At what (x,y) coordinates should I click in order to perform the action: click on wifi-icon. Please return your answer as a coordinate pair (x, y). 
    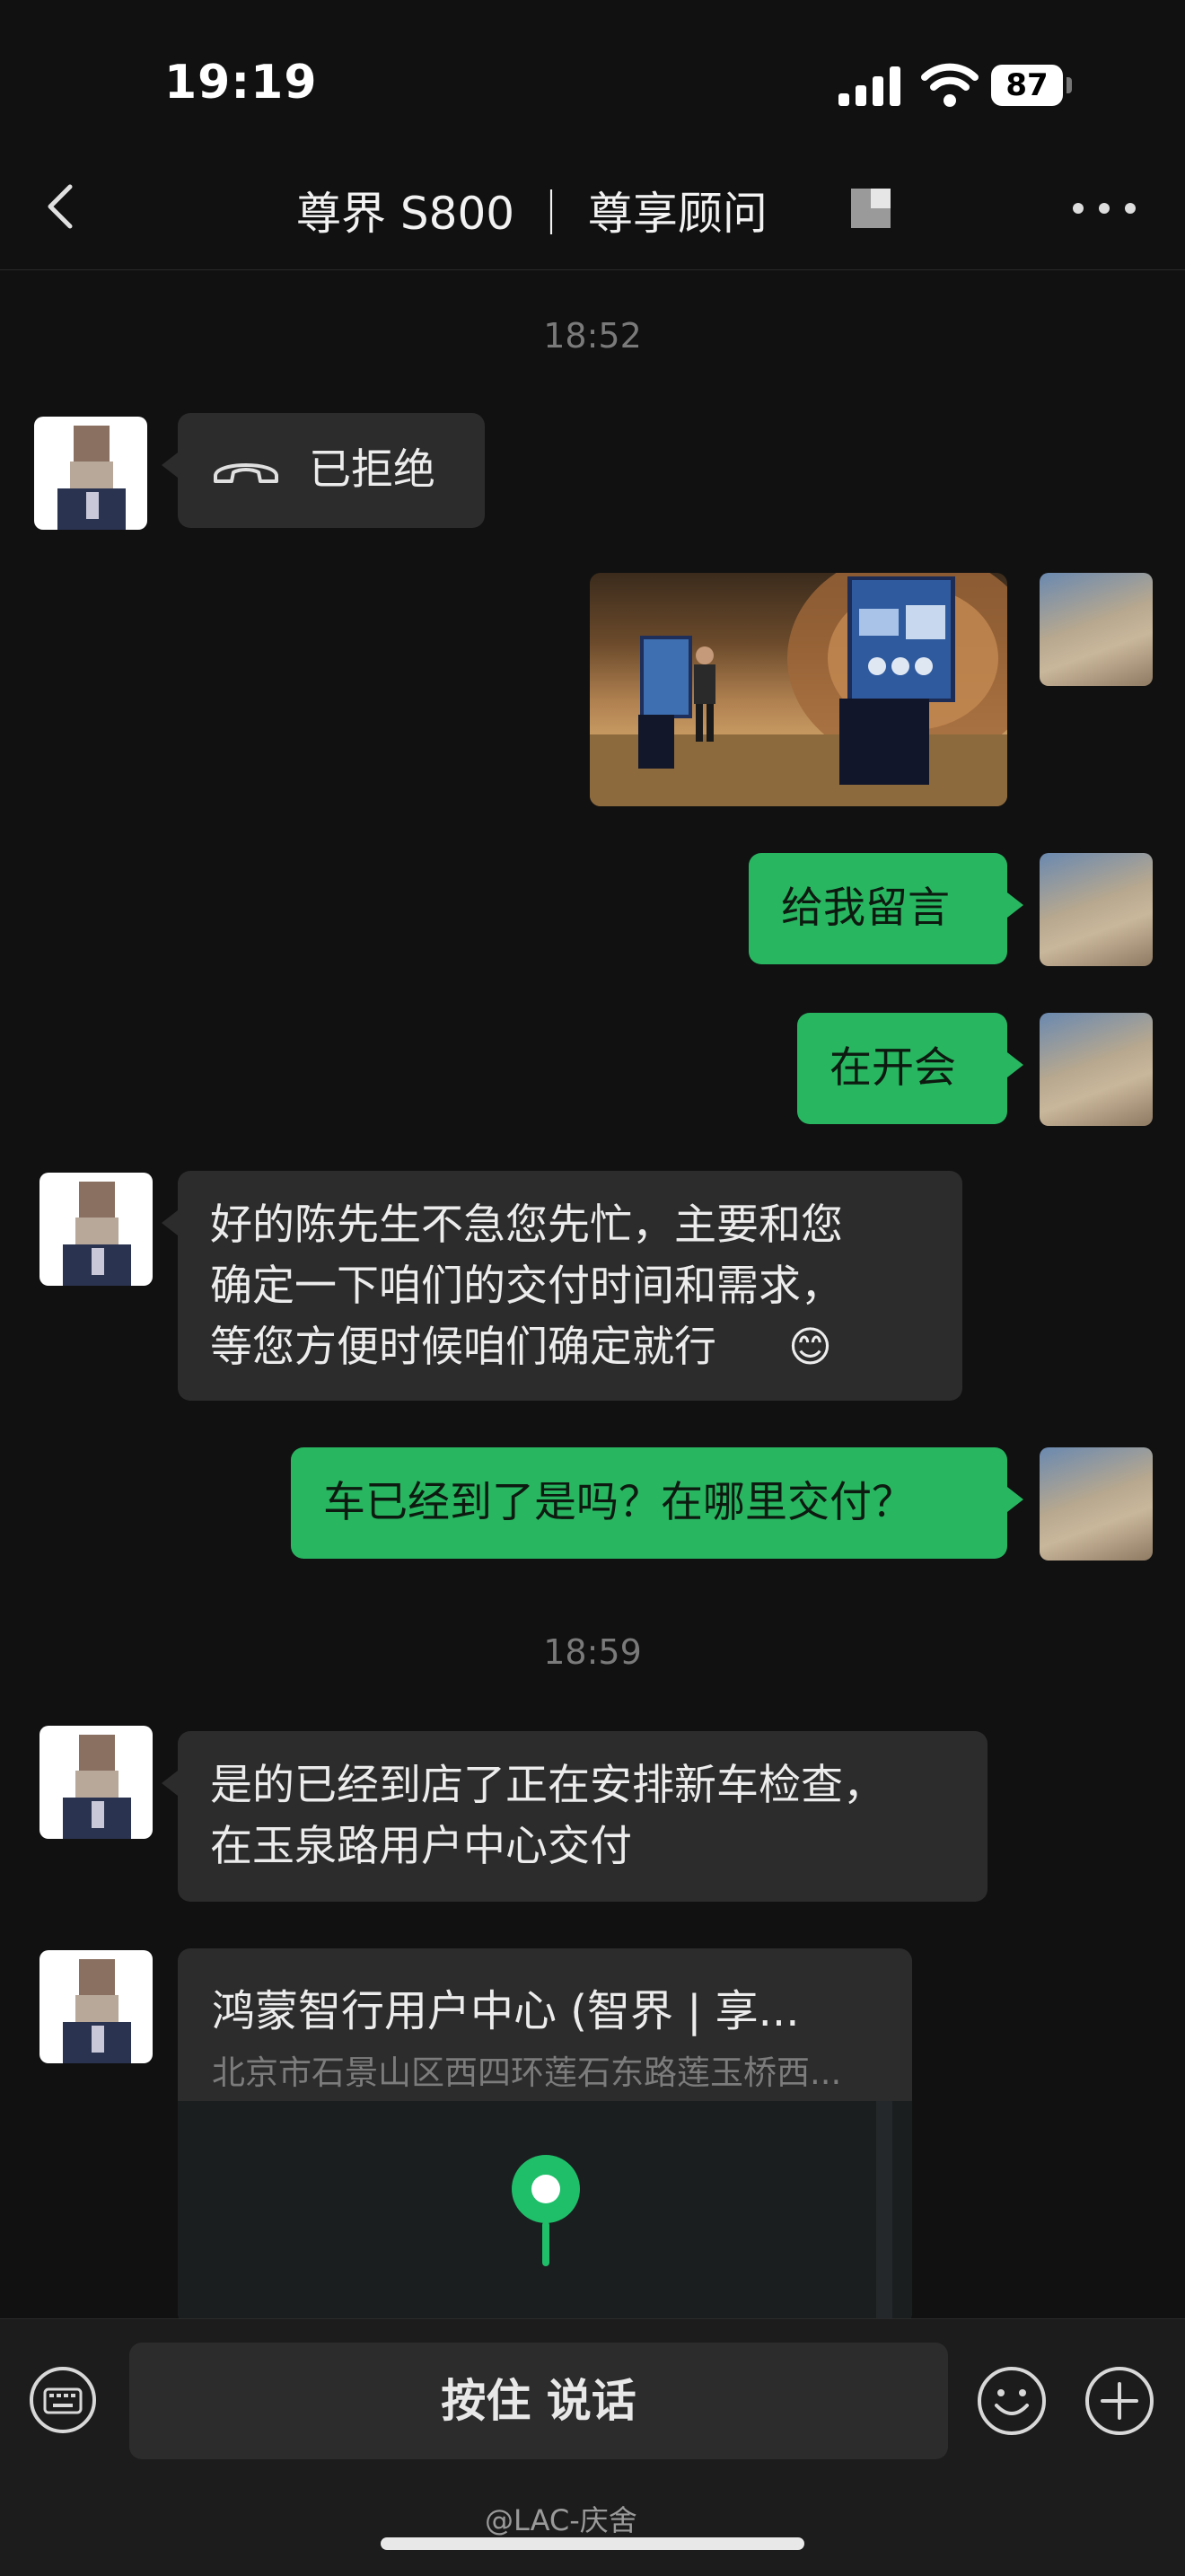
    Looking at the image, I should click on (950, 85).